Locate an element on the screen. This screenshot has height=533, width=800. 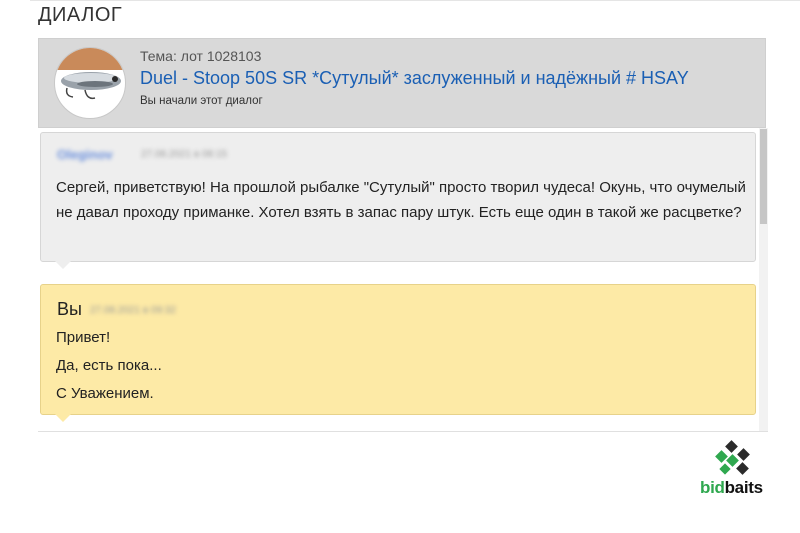
message-timestamp: 27.08.2021 в 09:32 is located at coordinates (133, 310).